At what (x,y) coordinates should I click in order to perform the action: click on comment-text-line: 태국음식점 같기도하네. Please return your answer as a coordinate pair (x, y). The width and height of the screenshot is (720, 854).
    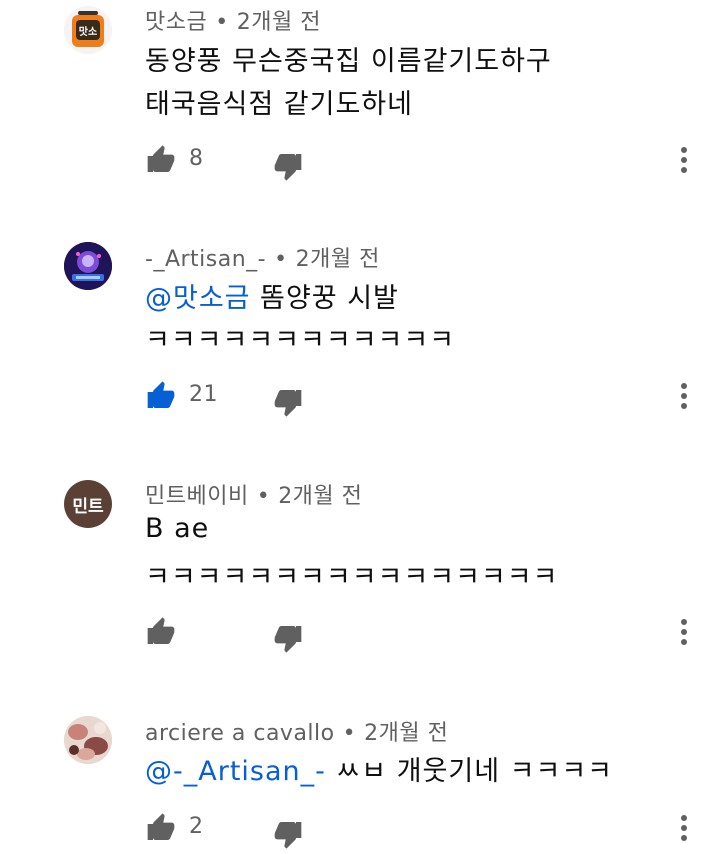
    Looking at the image, I should click on (279, 104).